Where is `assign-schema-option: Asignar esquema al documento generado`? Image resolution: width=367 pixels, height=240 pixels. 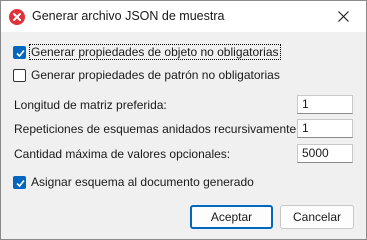
assign-schema-option: Asignar esquema al documento generado is located at coordinates (133, 182).